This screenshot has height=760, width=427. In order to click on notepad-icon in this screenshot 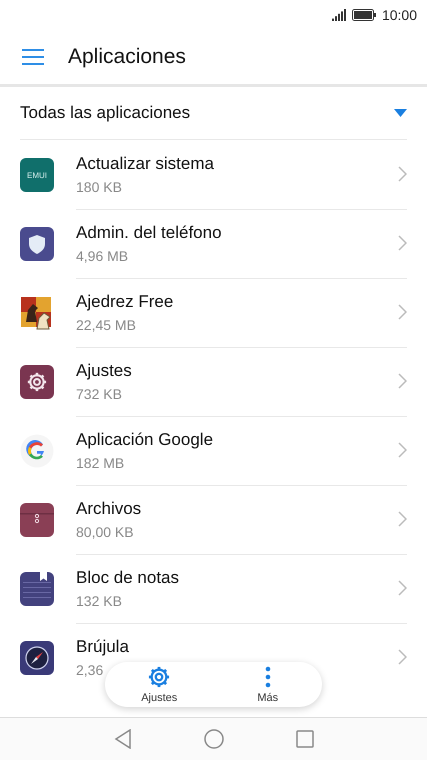, I will do `click(37, 589)`.